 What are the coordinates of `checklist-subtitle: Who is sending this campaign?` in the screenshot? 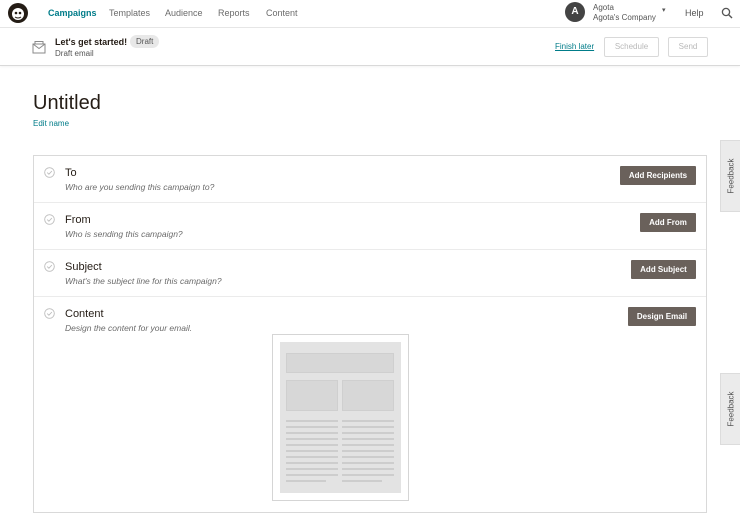 It's located at (124, 234).